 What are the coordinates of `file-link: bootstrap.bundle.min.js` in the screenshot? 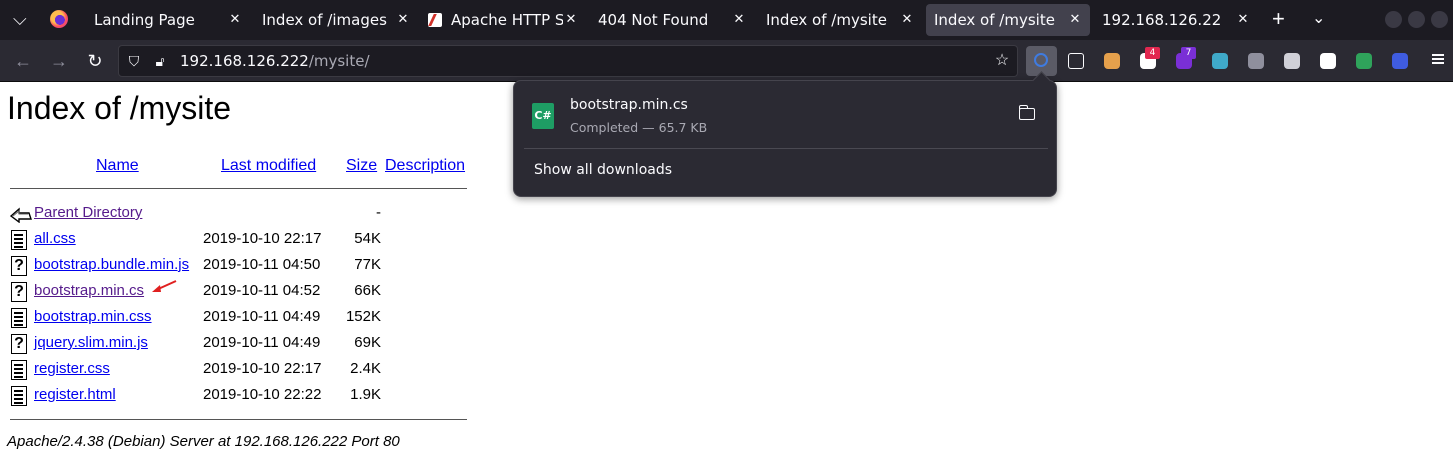 It's located at (111, 264).